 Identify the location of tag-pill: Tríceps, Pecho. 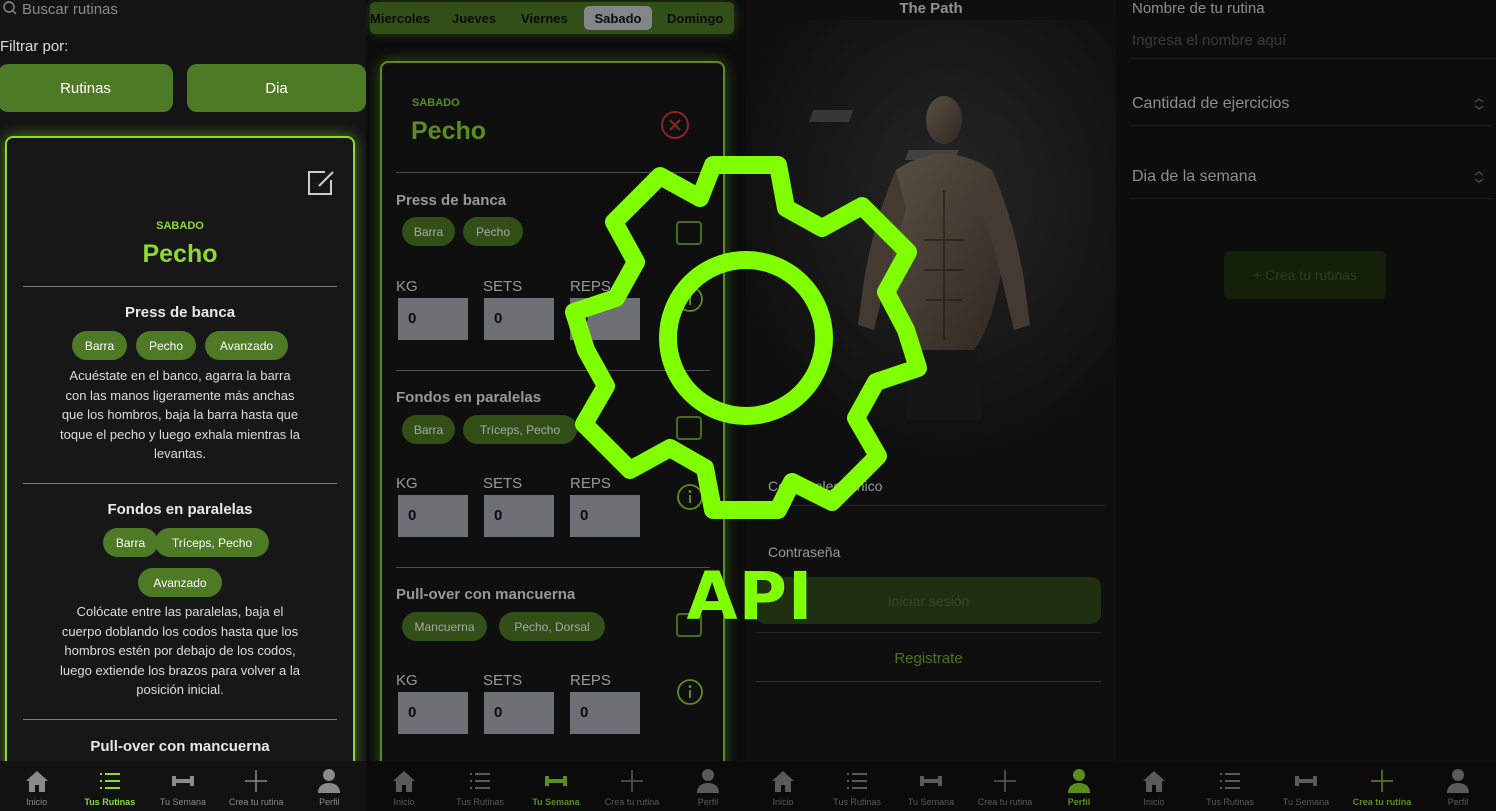
(212, 542).